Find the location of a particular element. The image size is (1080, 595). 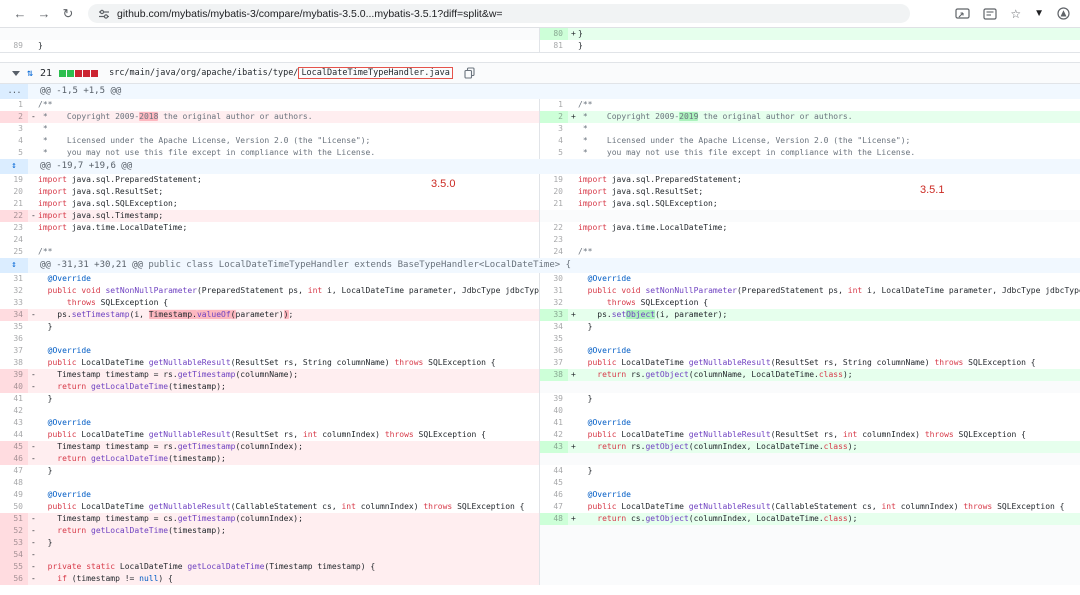

diffstat-block is located at coordinates (71, 73).